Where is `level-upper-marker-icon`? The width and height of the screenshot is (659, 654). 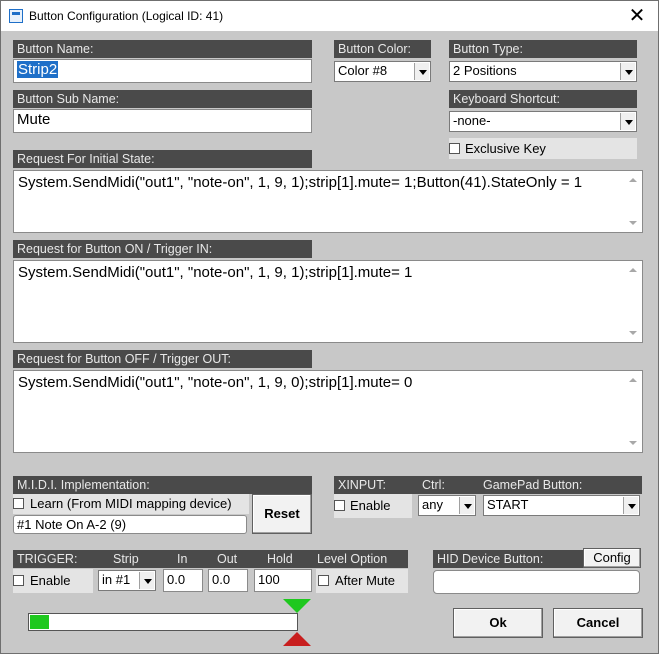 level-upper-marker-icon is located at coordinates (297, 606).